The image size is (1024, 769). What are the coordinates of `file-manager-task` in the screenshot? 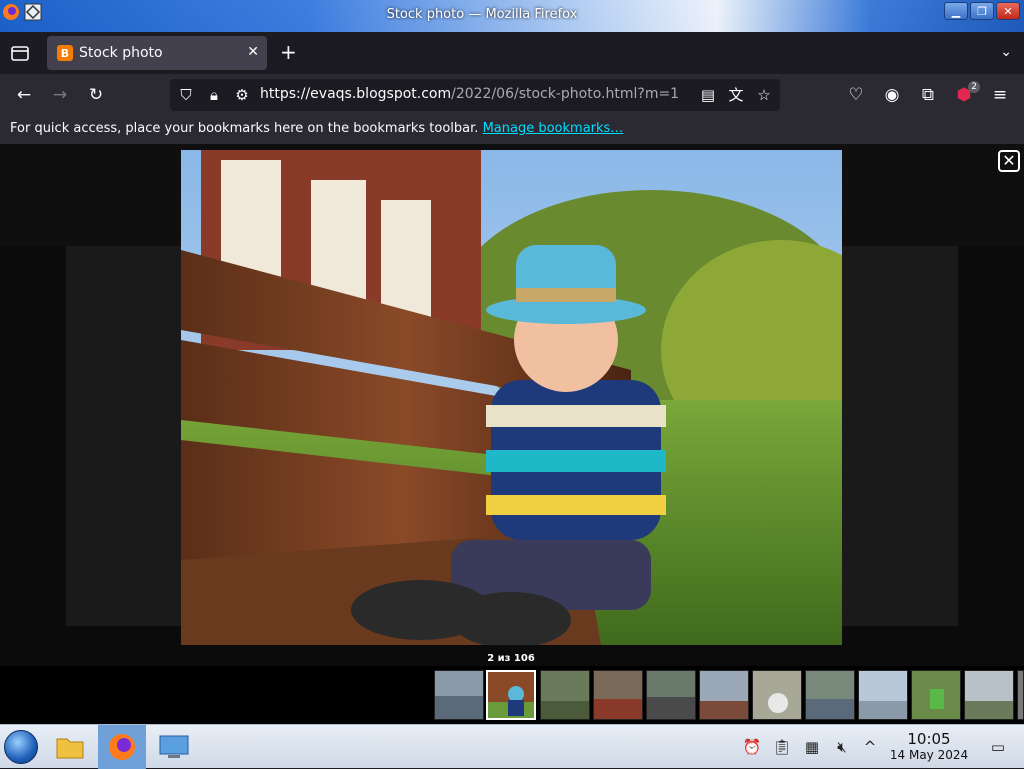 It's located at (70, 747).